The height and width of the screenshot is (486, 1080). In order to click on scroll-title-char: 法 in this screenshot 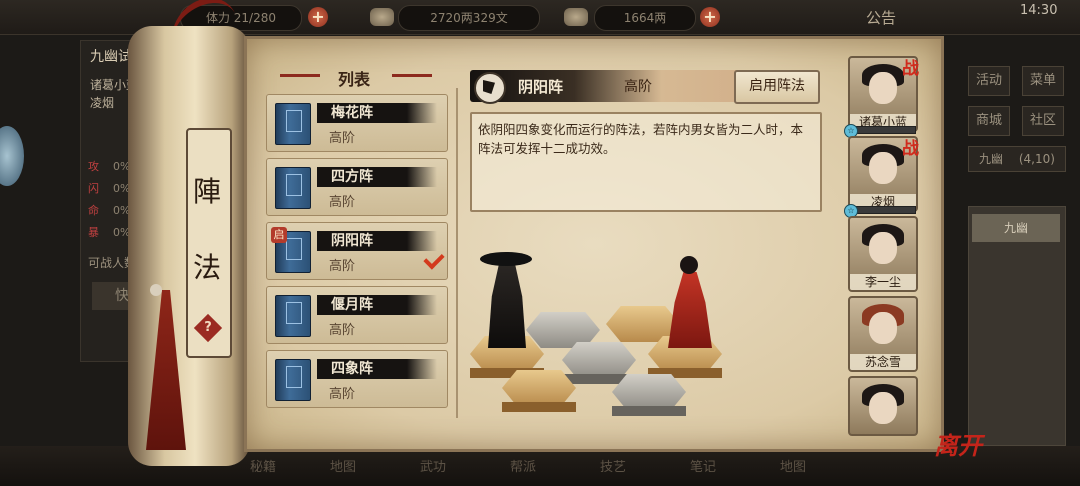, I will do `click(206, 267)`.